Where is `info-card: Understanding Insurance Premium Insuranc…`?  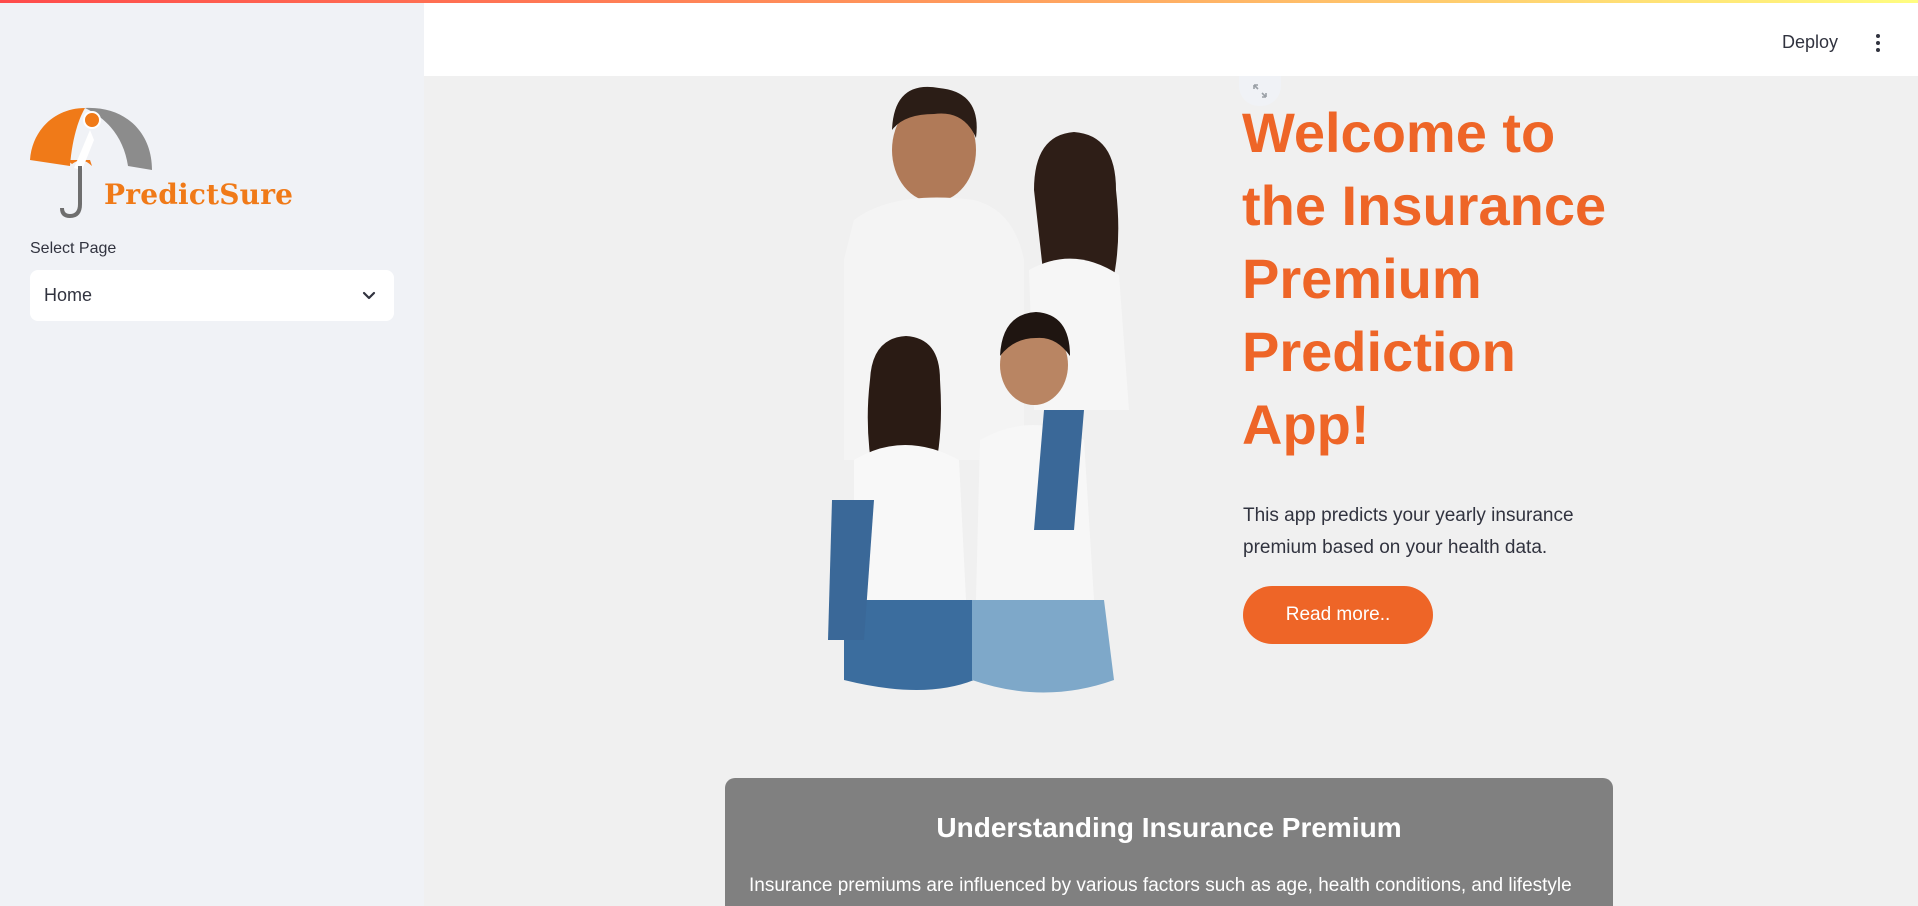
info-card: Understanding Insurance Premium Insuranc… is located at coordinates (1169, 842).